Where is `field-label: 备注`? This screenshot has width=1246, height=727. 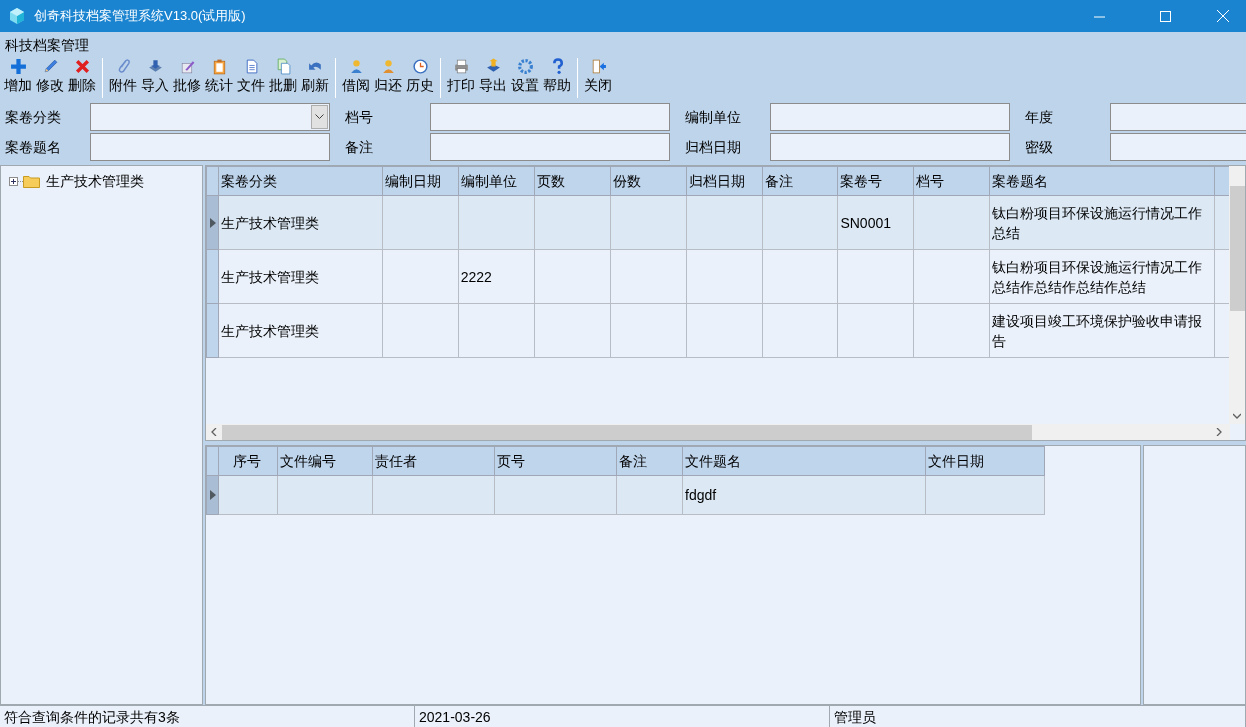
field-label: 备注 is located at coordinates (359, 147).